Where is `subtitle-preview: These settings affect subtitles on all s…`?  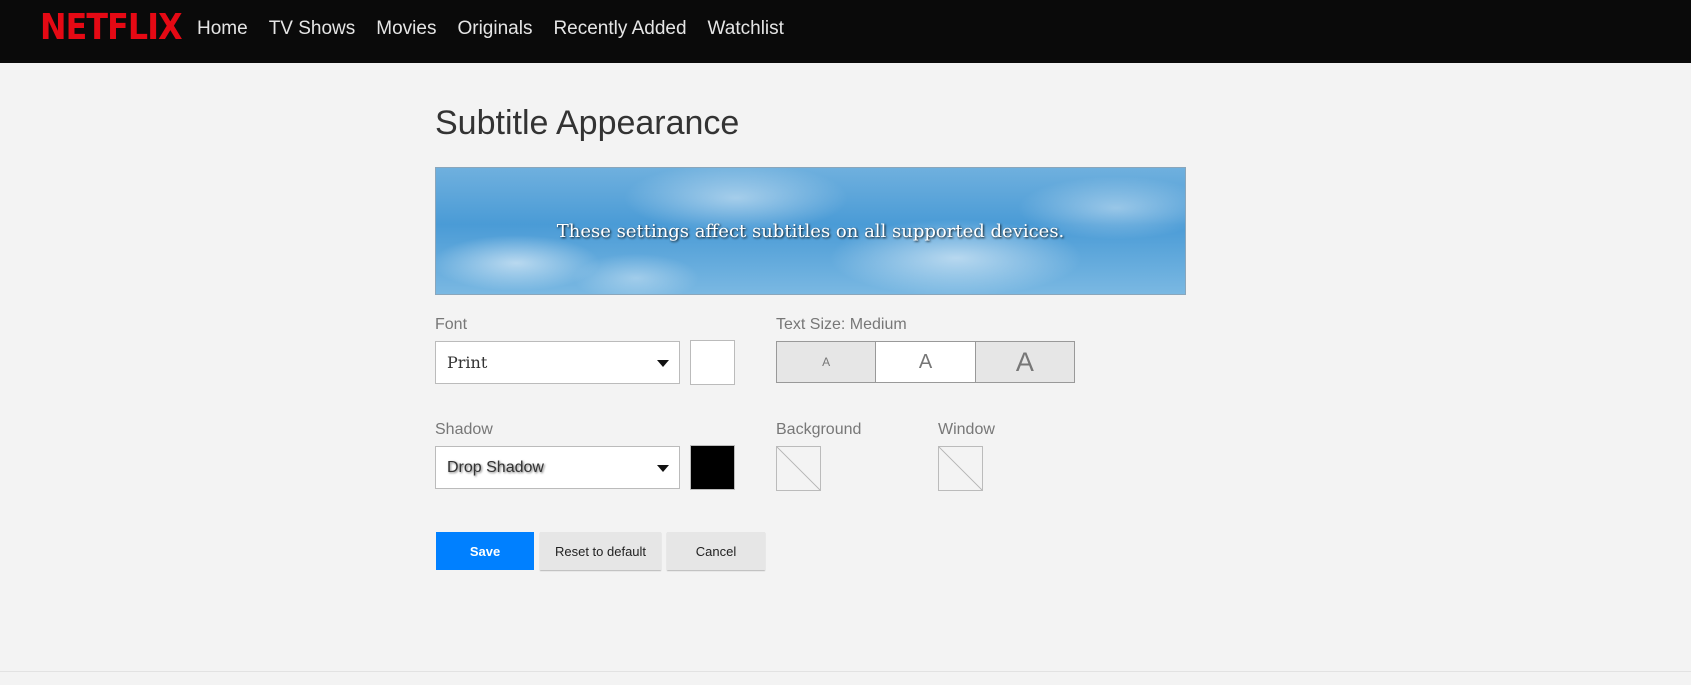 subtitle-preview: These settings affect subtitles on all s… is located at coordinates (810, 231).